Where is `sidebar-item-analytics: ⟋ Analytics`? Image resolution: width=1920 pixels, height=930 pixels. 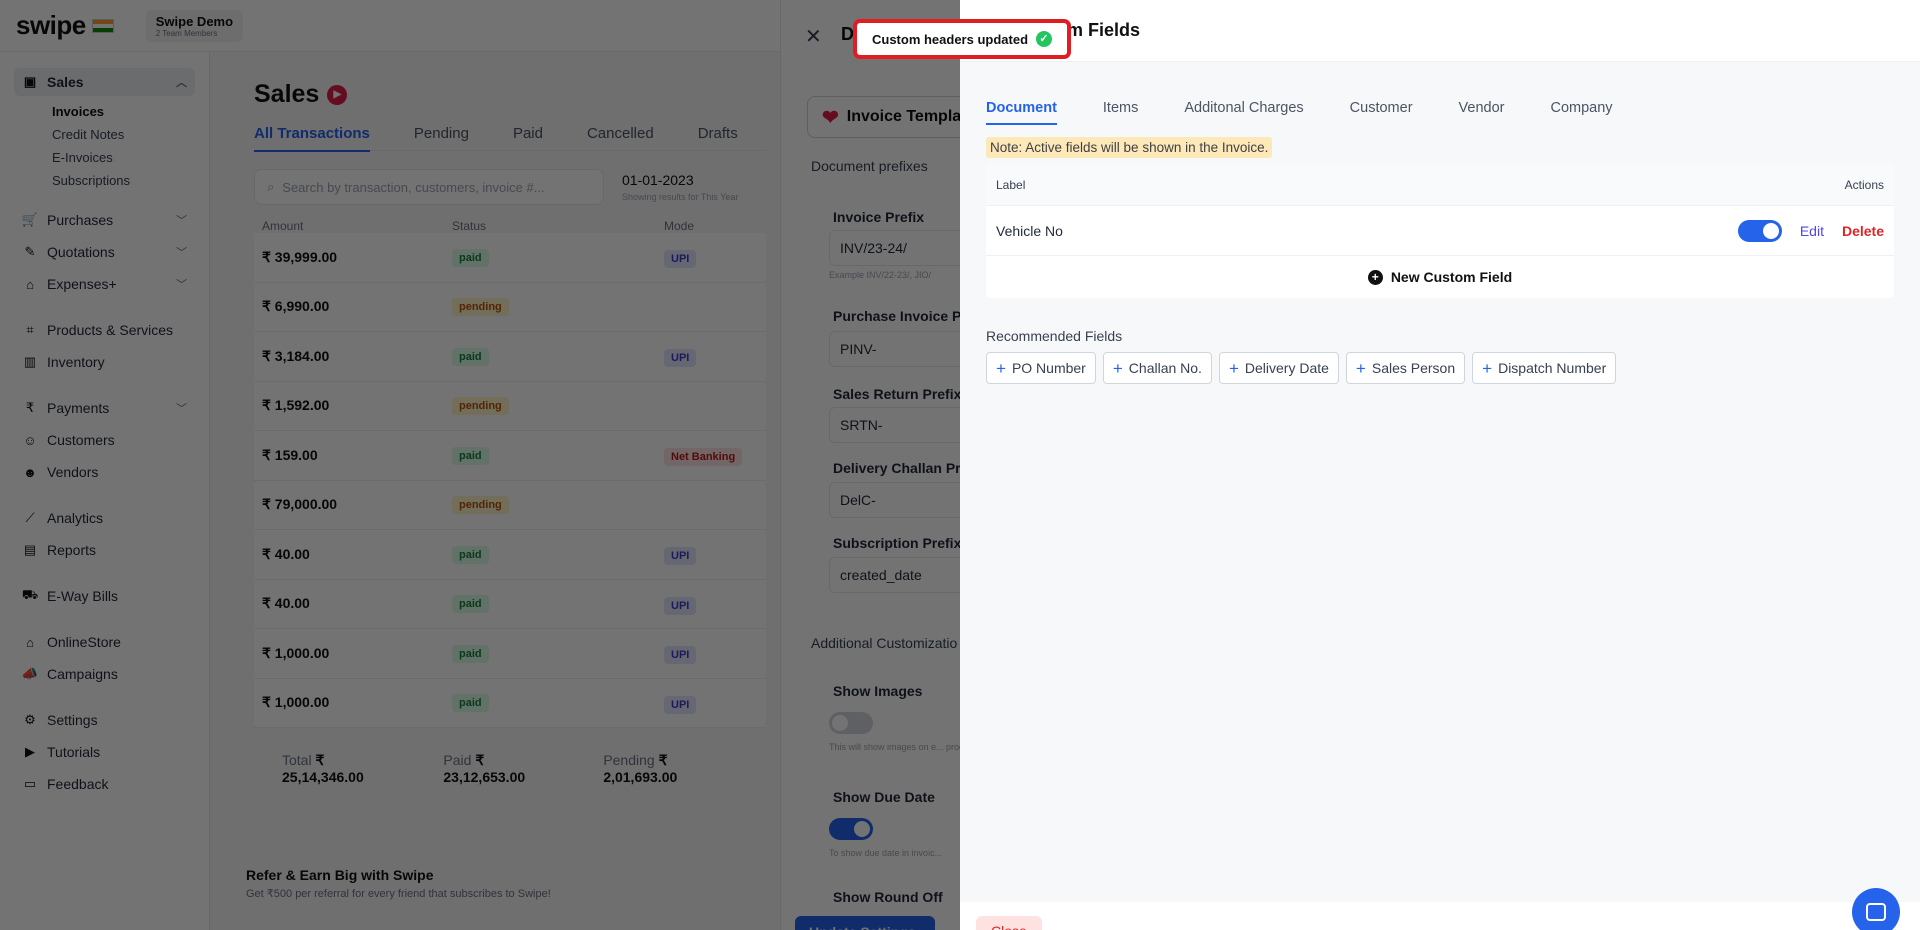
sidebar-item-analytics: ⟋ Analytics is located at coordinates (104, 518).